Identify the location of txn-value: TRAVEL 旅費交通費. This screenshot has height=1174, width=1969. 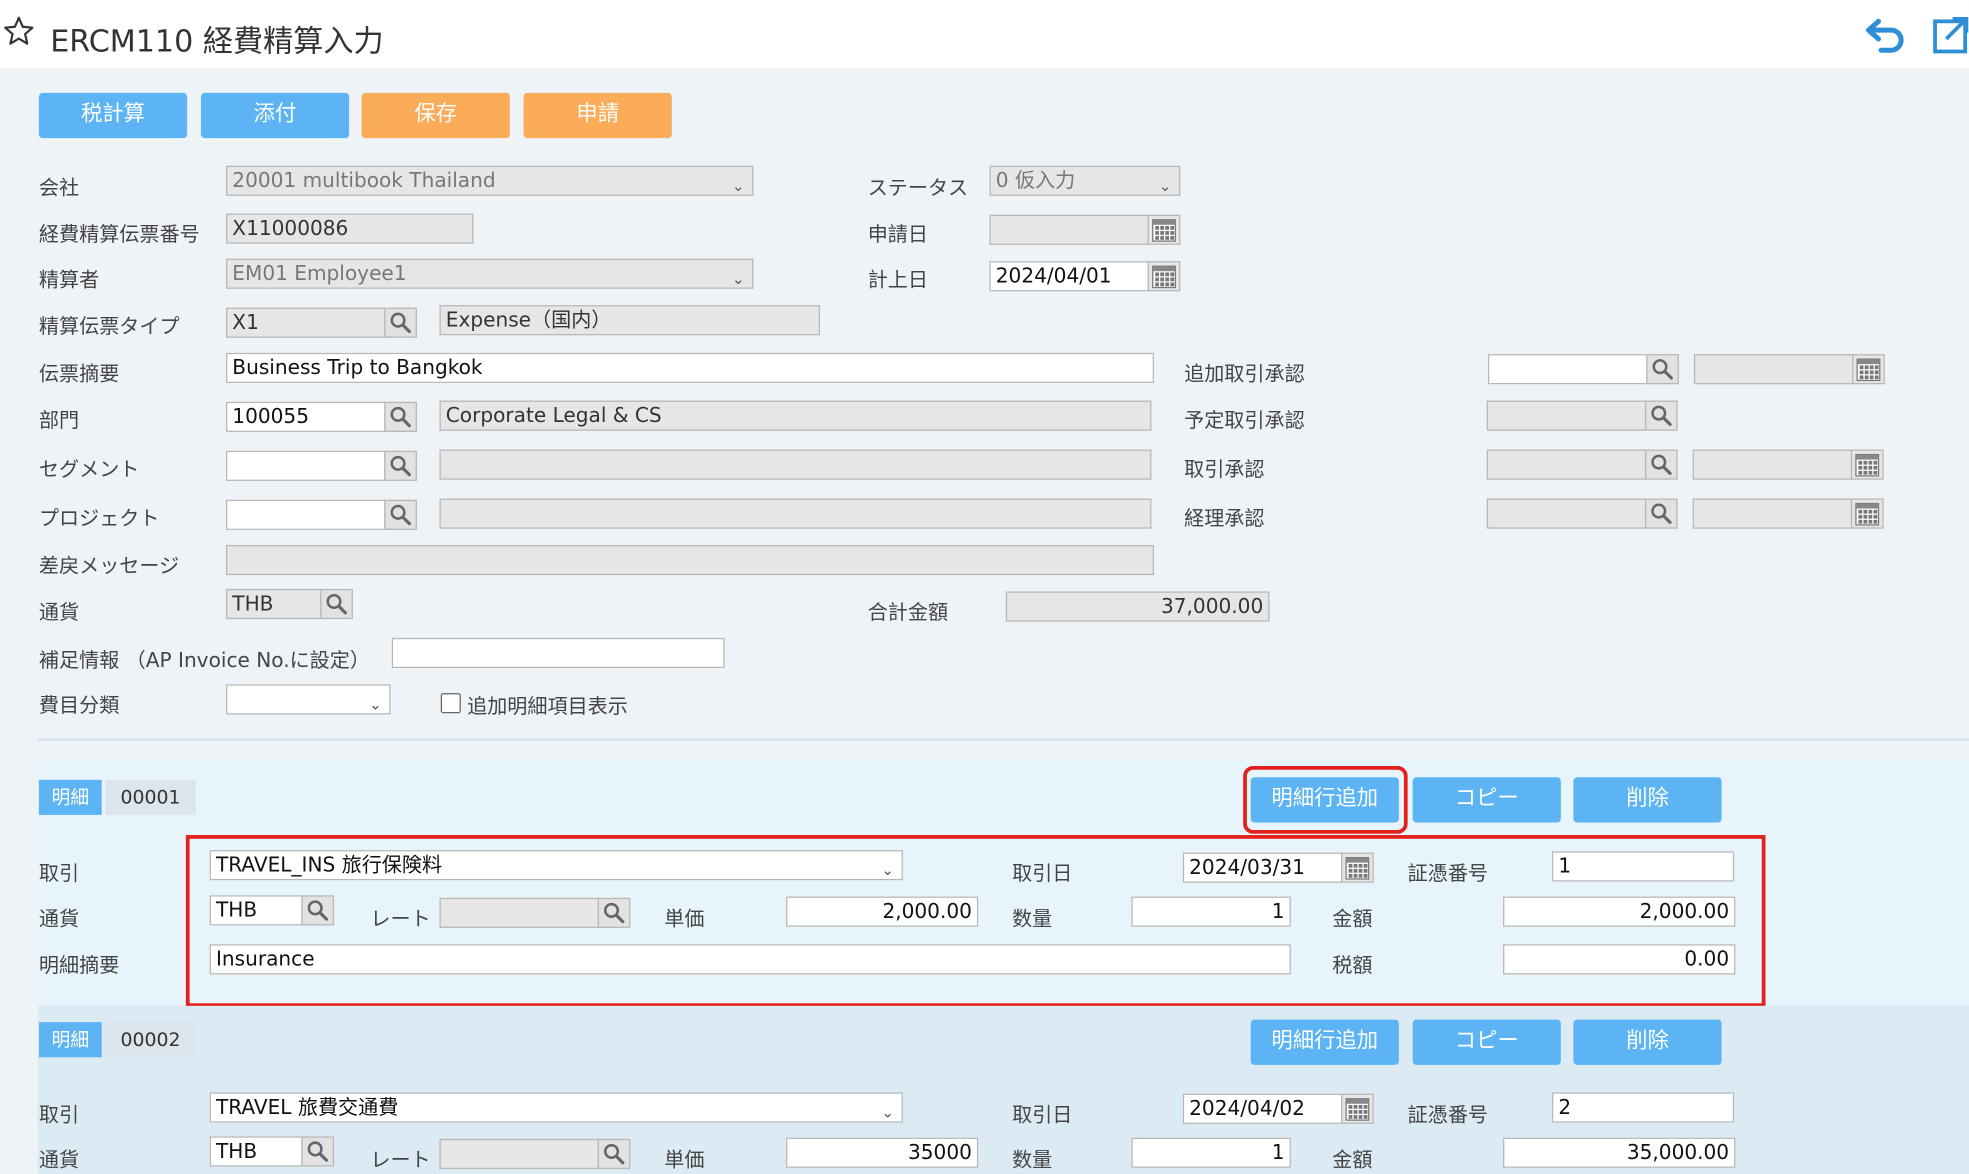
(307, 1106).